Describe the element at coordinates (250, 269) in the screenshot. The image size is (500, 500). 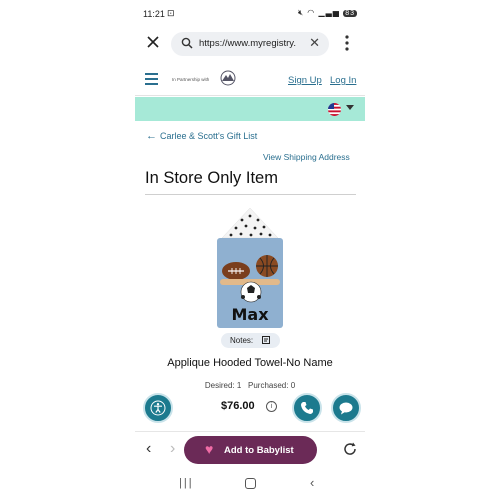
I see `product-image: Max` at that location.